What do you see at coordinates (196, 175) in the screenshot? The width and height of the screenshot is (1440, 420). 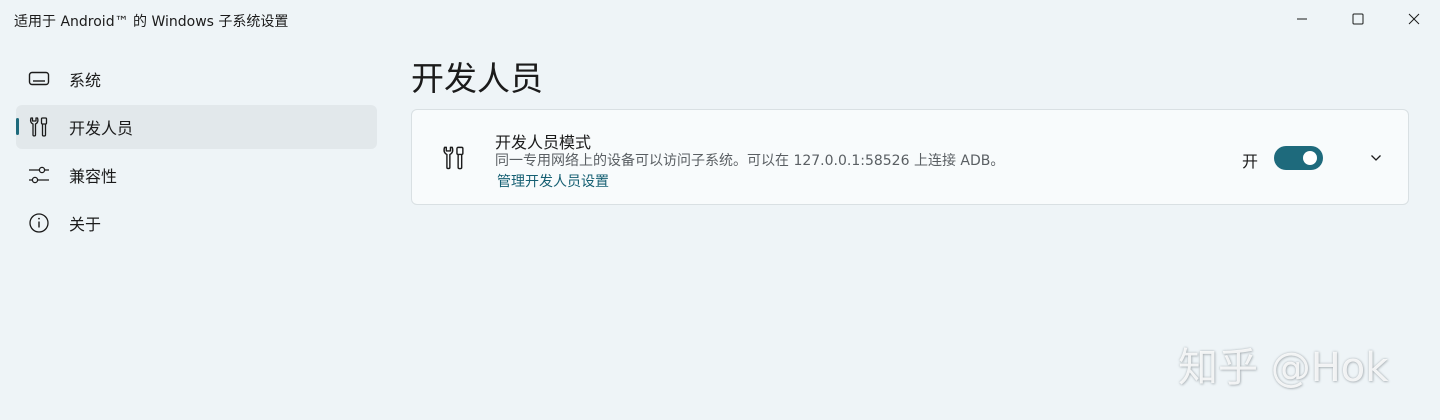 I see `sidebar-item-compatibility: 兼容性` at bounding box center [196, 175].